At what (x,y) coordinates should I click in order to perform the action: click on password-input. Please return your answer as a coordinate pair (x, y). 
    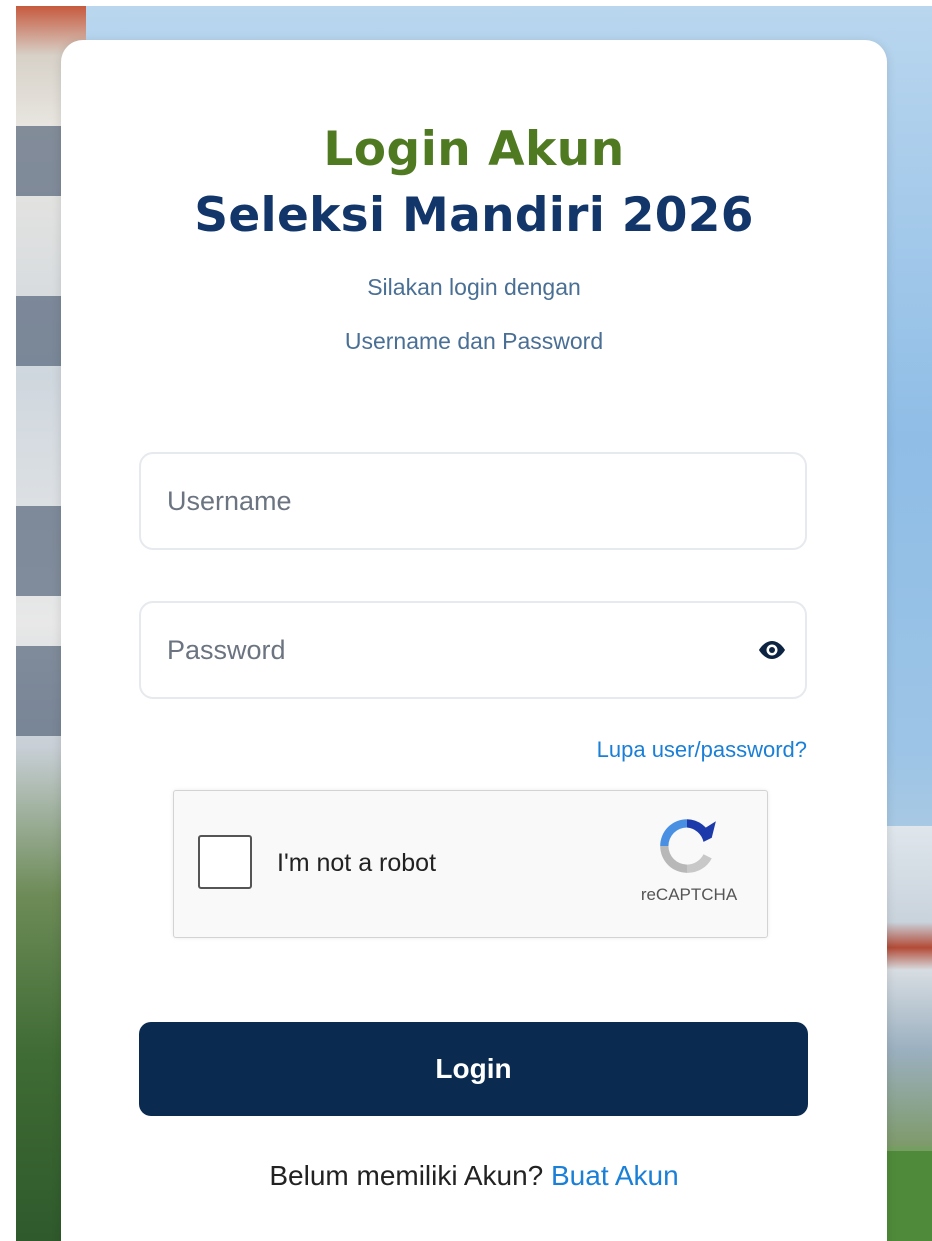
    Looking at the image, I should click on (447, 650).